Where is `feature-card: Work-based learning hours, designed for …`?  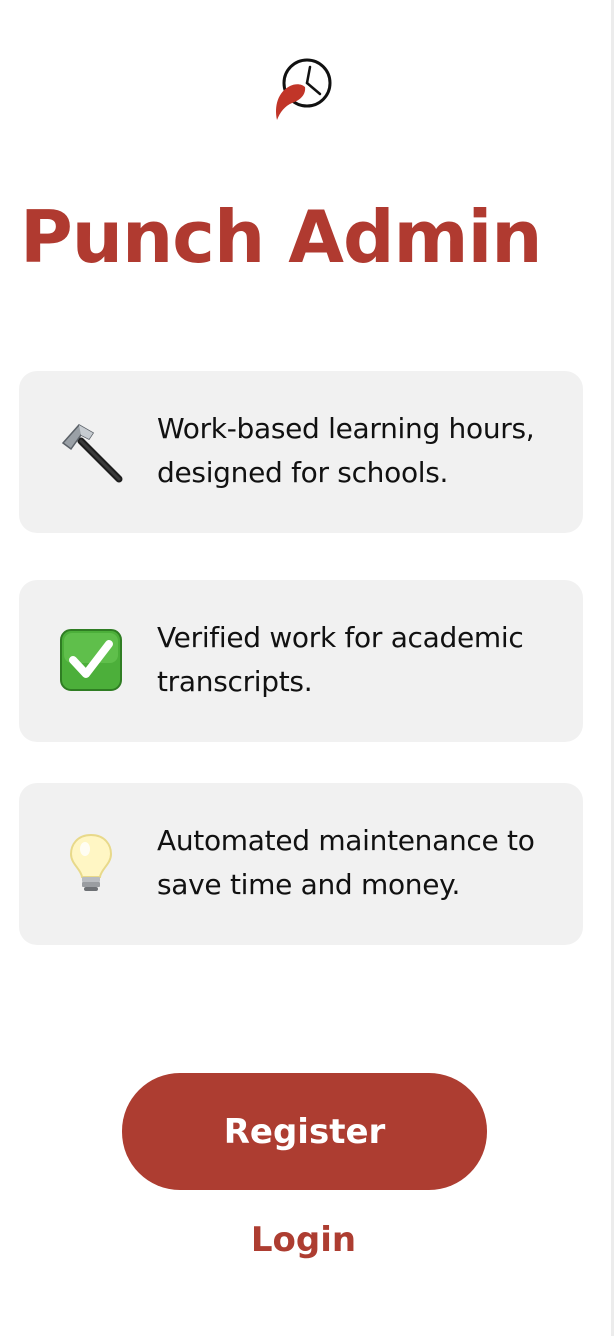 feature-card: Work-based learning hours, designed for … is located at coordinates (301, 452).